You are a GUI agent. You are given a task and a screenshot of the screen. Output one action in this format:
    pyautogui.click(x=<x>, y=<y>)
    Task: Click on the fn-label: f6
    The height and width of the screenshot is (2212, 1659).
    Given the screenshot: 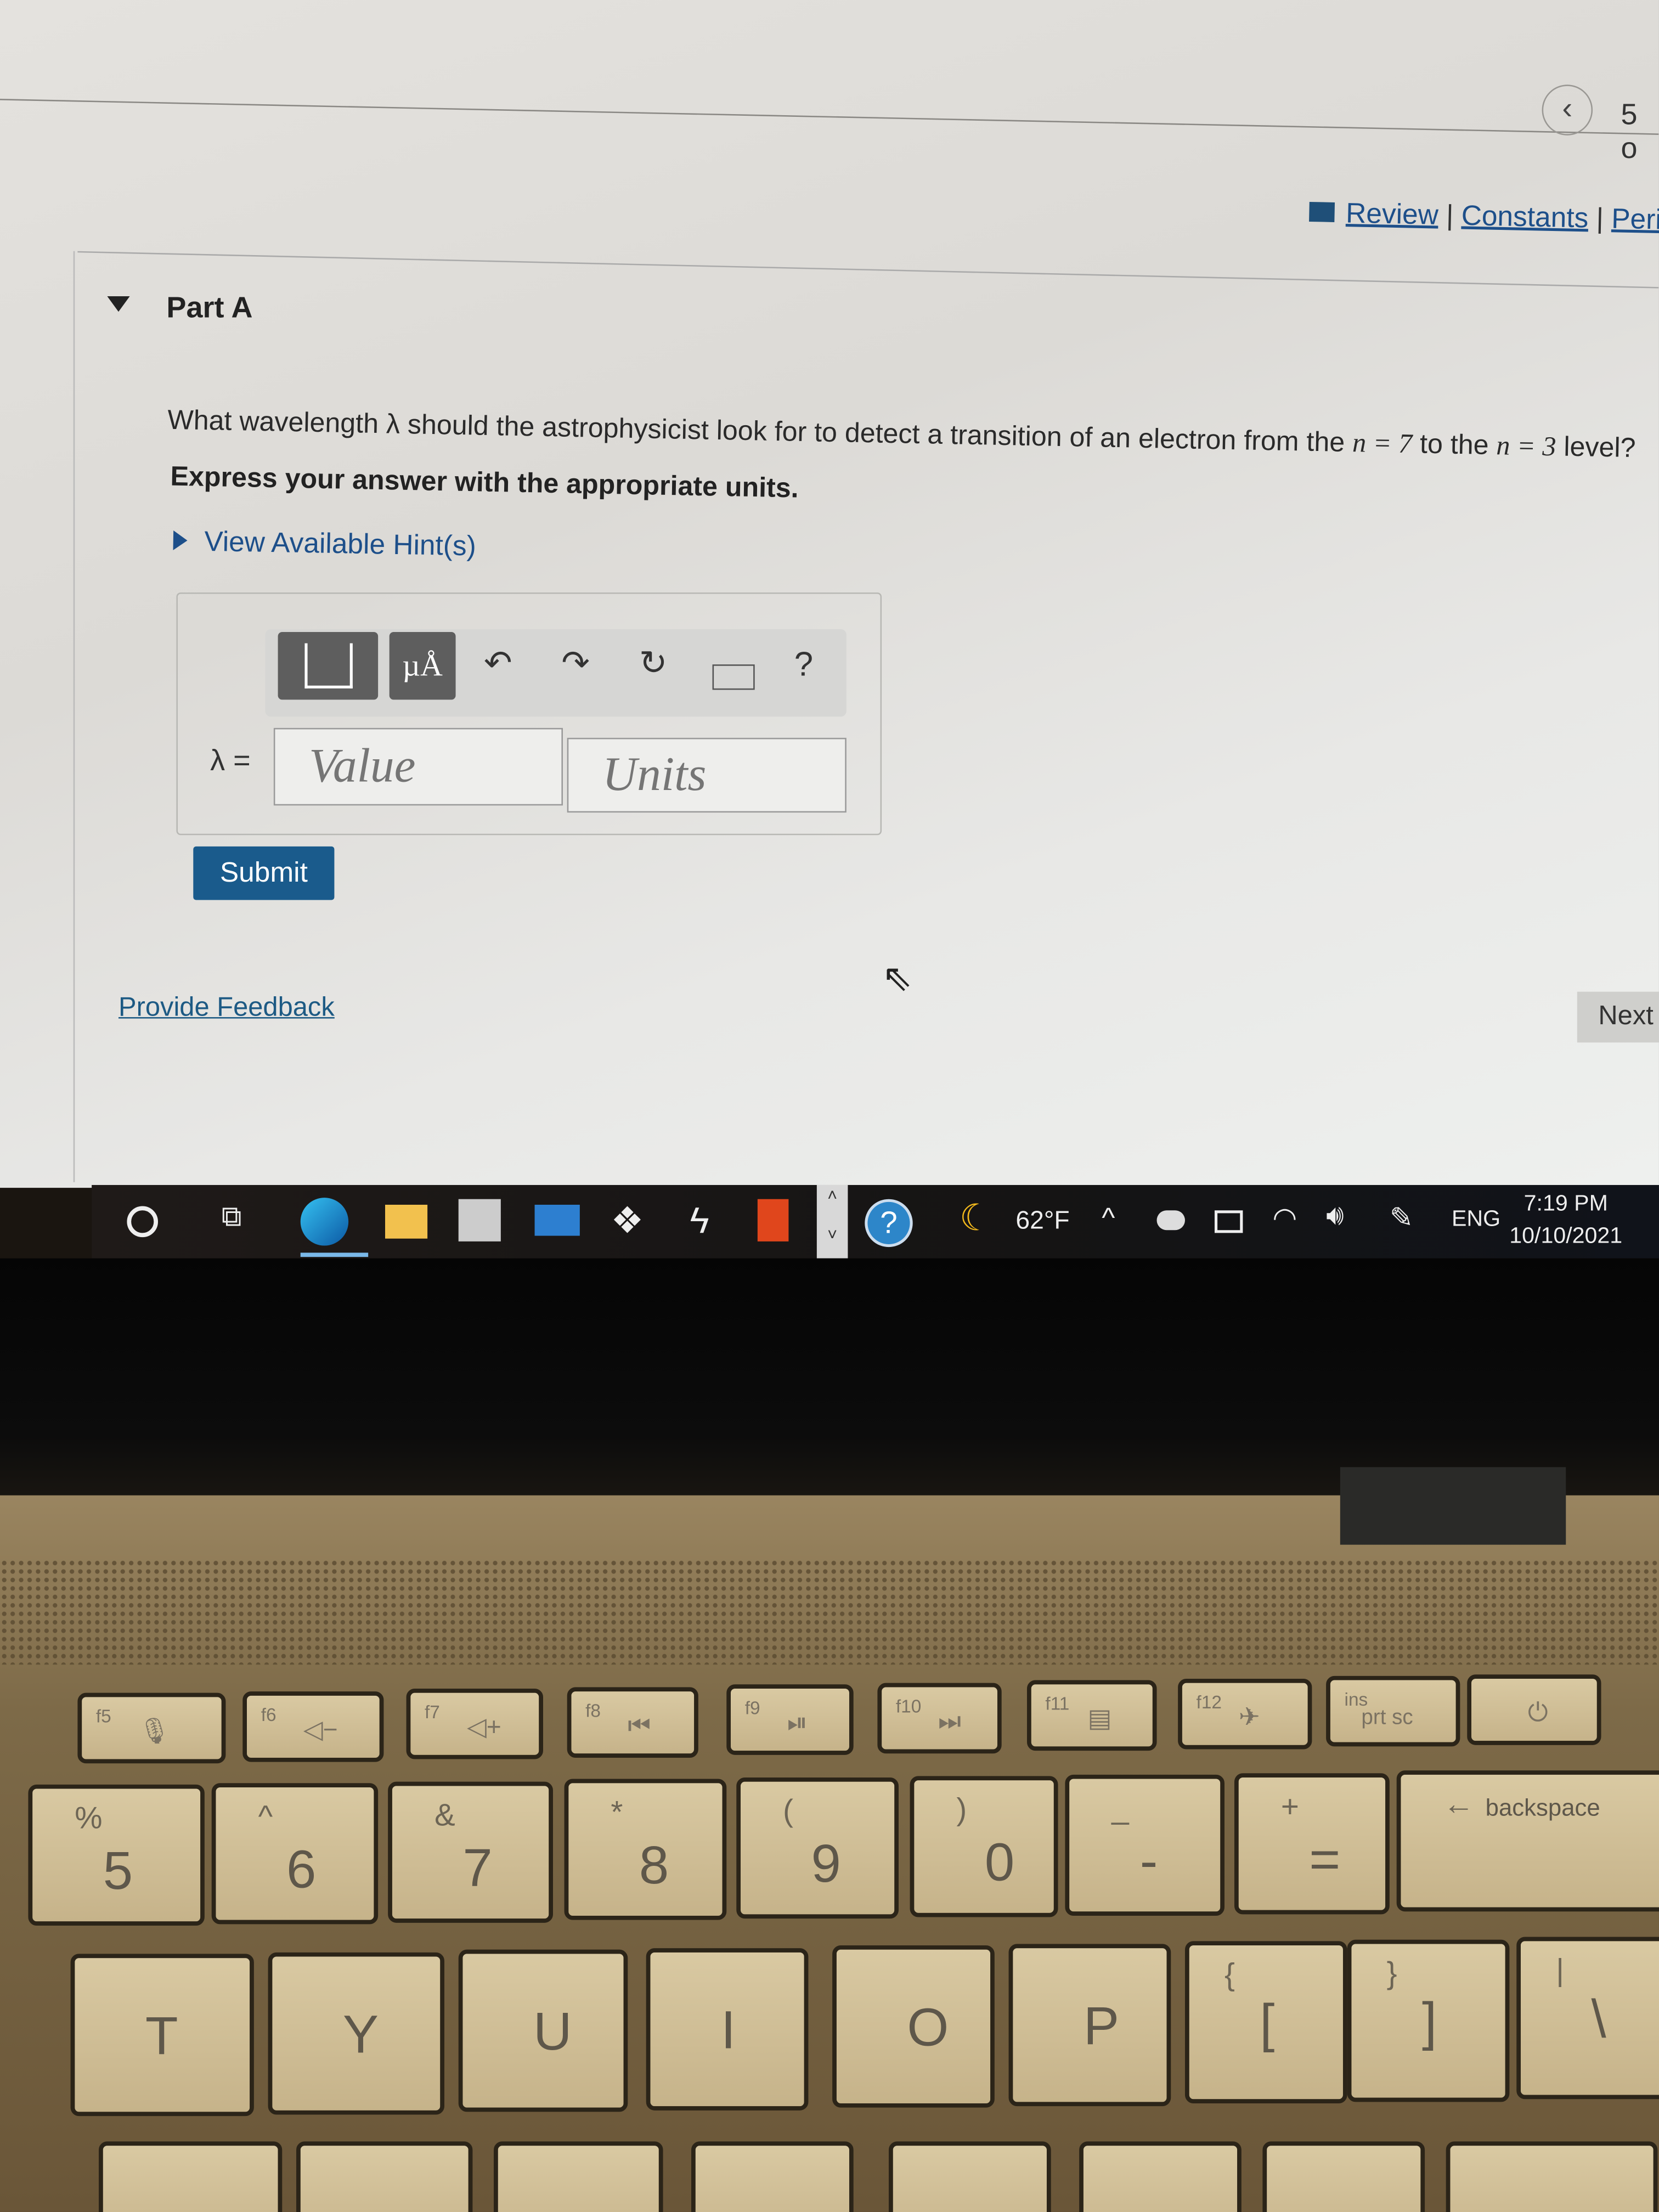 What is the action you would take?
    pyautogui.click(x=268, y=1714)
    